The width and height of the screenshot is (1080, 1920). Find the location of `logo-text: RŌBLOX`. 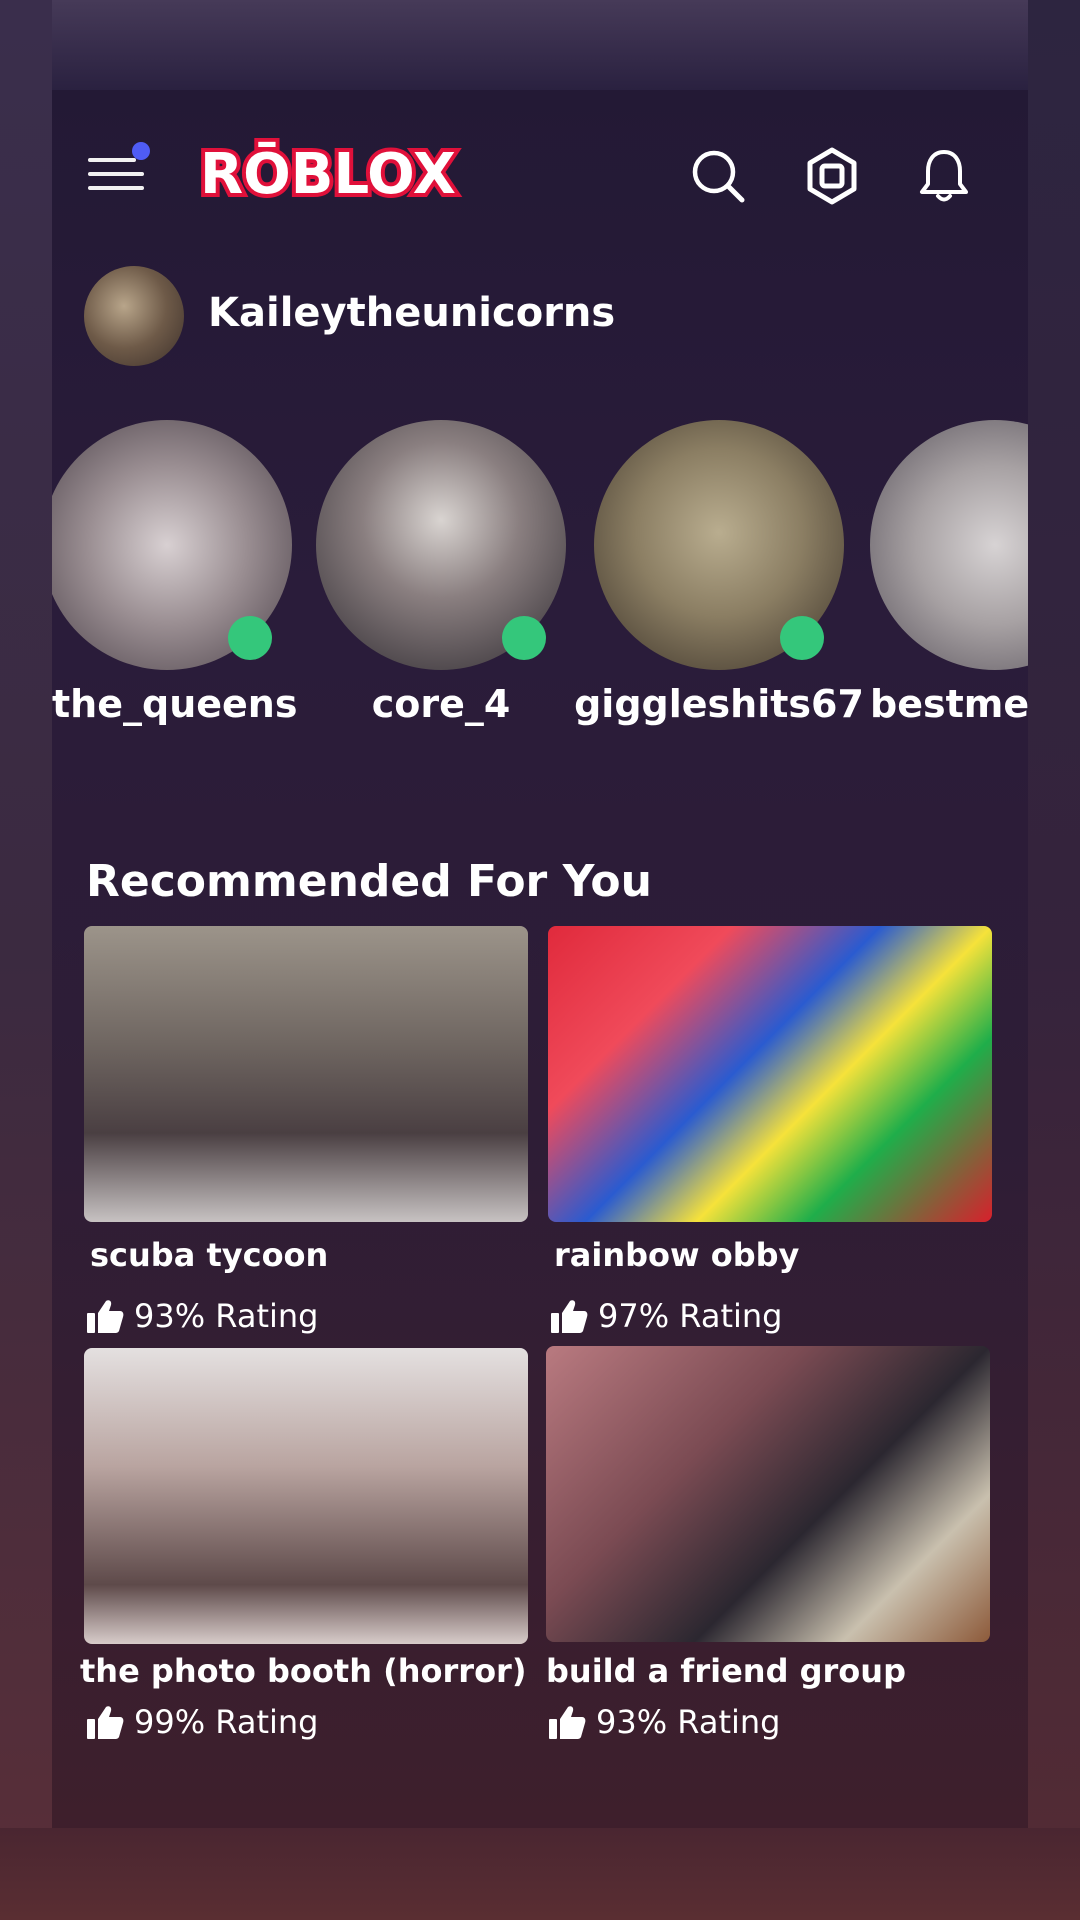

logo-text: RŌBLOX is located at coordinates (328, 174).